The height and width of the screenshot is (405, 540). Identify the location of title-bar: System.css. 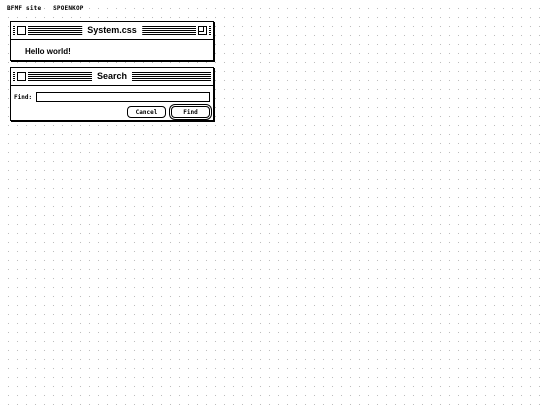
(112, 30).